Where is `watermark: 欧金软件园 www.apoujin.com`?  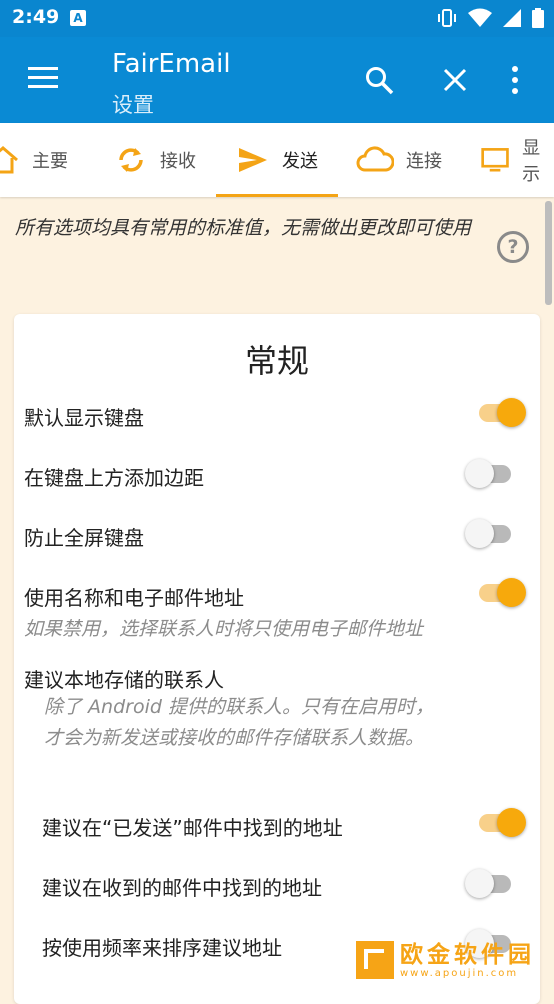
watermark: 欧金软件园 www.apoujin.com is located at coordinates (452, 960).